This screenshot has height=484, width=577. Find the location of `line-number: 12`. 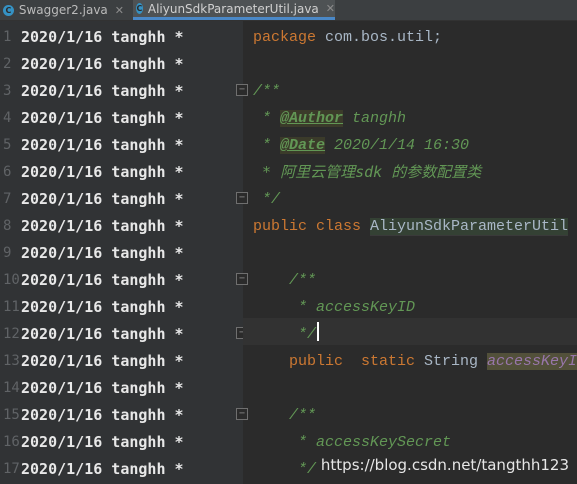

line-number: 12 is located at coordinates (11, 334).